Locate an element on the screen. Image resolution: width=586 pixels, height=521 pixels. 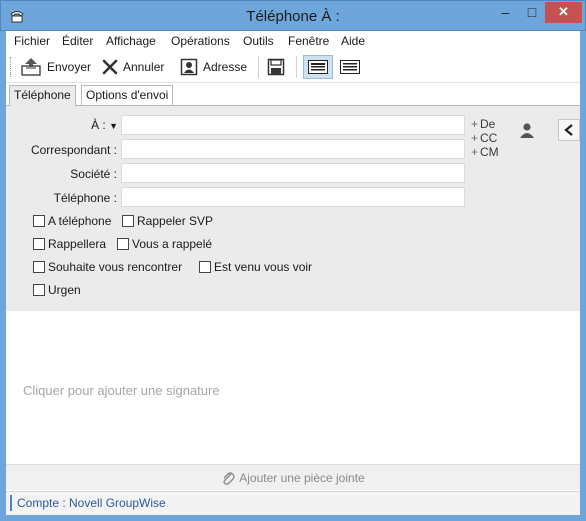
tab-telephone: Téléphone is located at coordinates (42, 96).